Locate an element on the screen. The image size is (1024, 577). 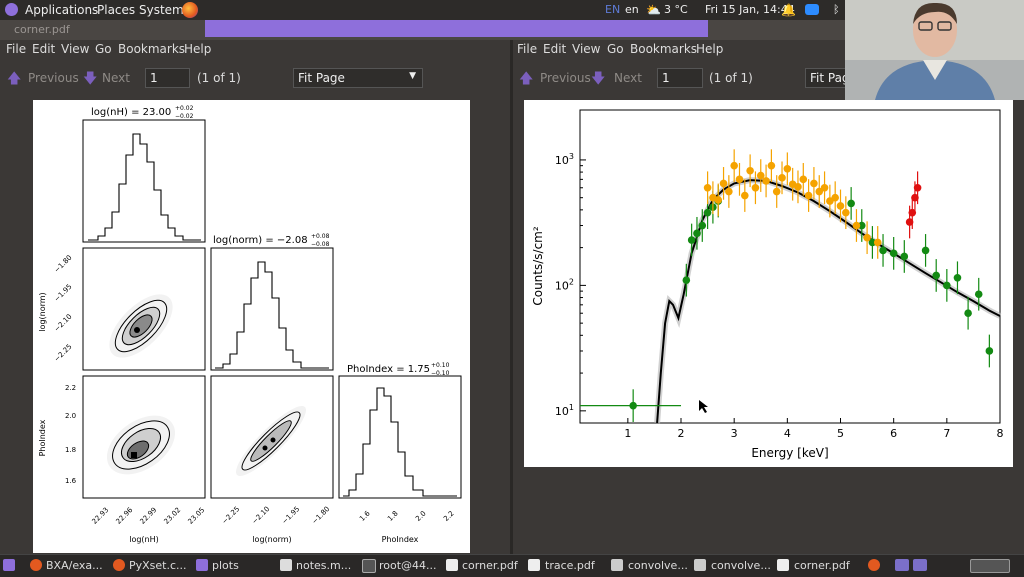
taskbar-item-trace: trace.pdf is located at coordinates (570, 565).